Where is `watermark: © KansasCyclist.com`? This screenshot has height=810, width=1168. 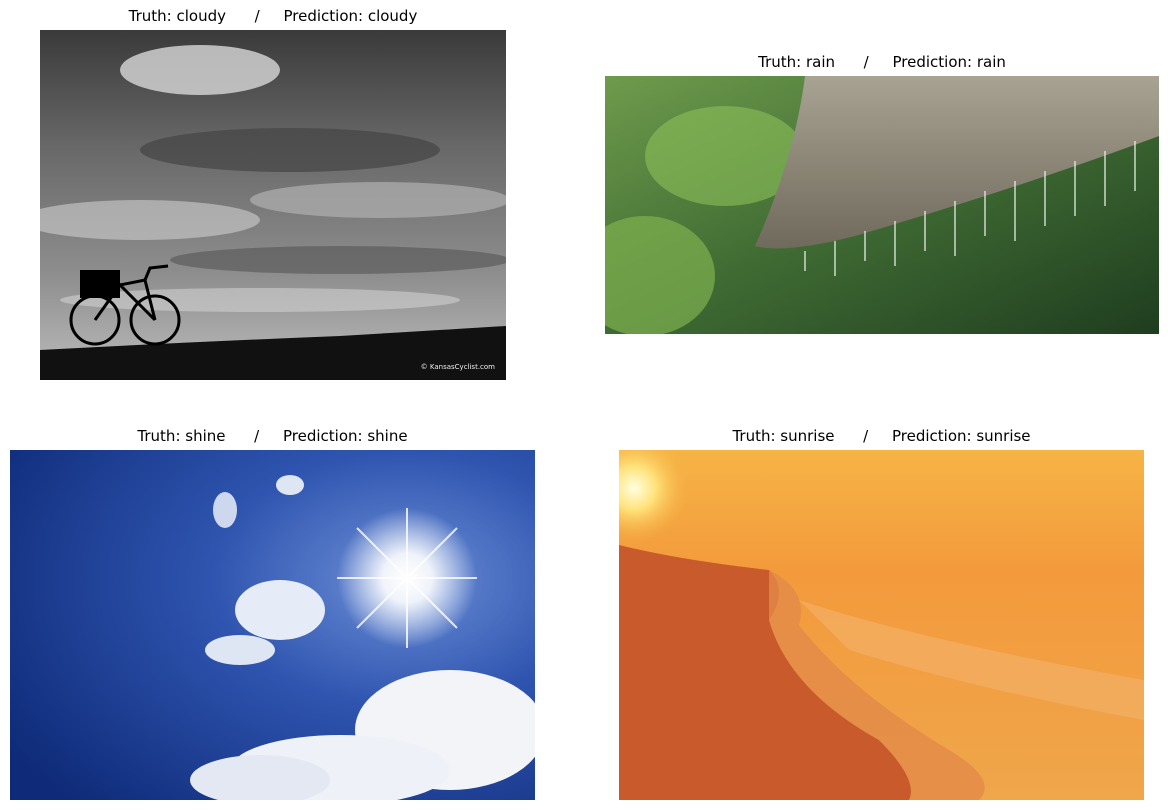
watermark: © KansasCyclist.com is located at coordinates (458, 367).